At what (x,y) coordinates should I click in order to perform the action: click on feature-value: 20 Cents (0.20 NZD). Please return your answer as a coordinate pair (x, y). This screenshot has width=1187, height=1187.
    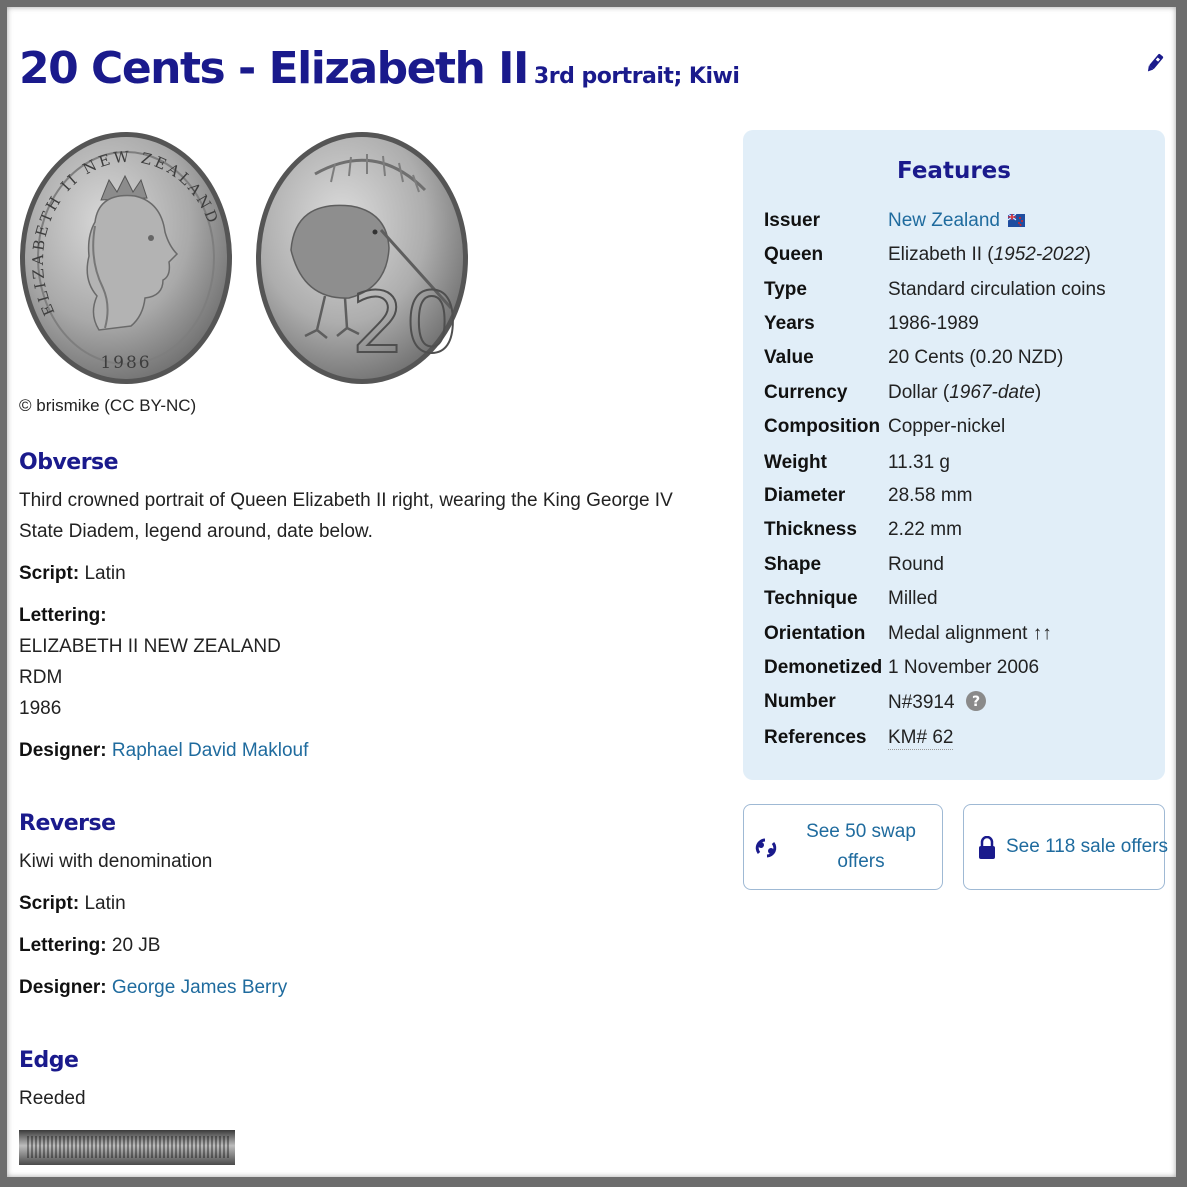
    Looking at the image, I should click on (976, 357).